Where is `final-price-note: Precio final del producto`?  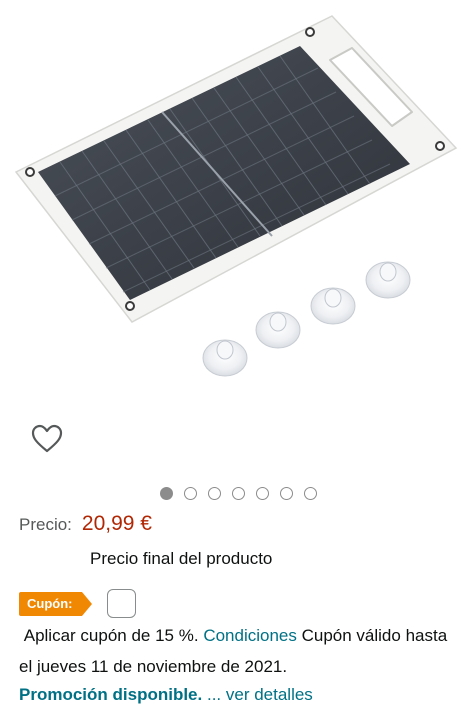 final-price-note: Precio final del producto is located at coordinates (181, 558).